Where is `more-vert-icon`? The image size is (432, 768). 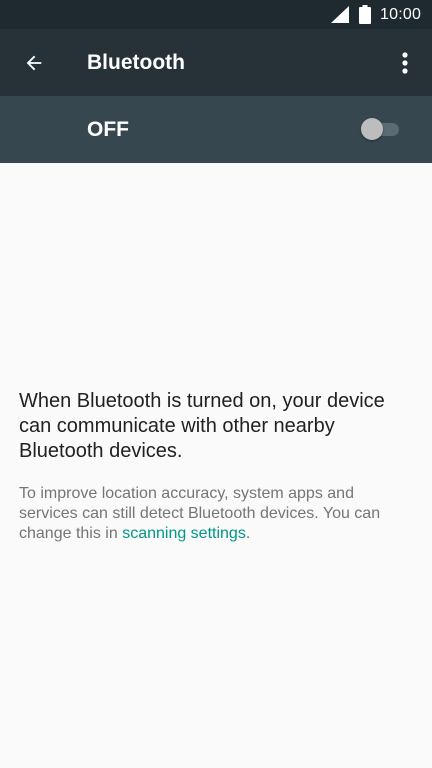 more-vert-icon is located at coordinates (405, 63).